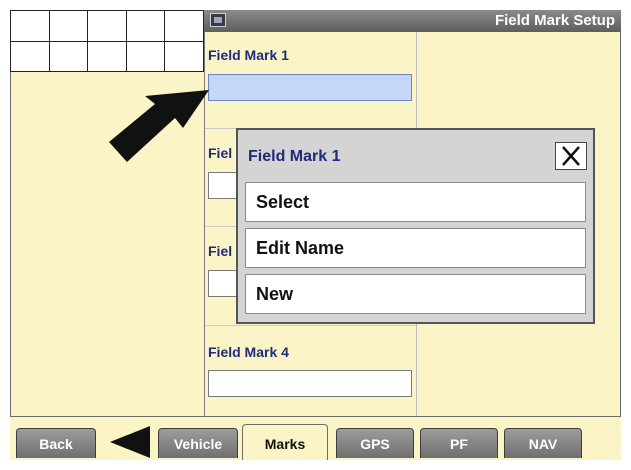 The image size is (631, 470). Describe the element at coordinates (415, 248) in the screenshot. I see `edit-name-button: Edit Name` at that location.